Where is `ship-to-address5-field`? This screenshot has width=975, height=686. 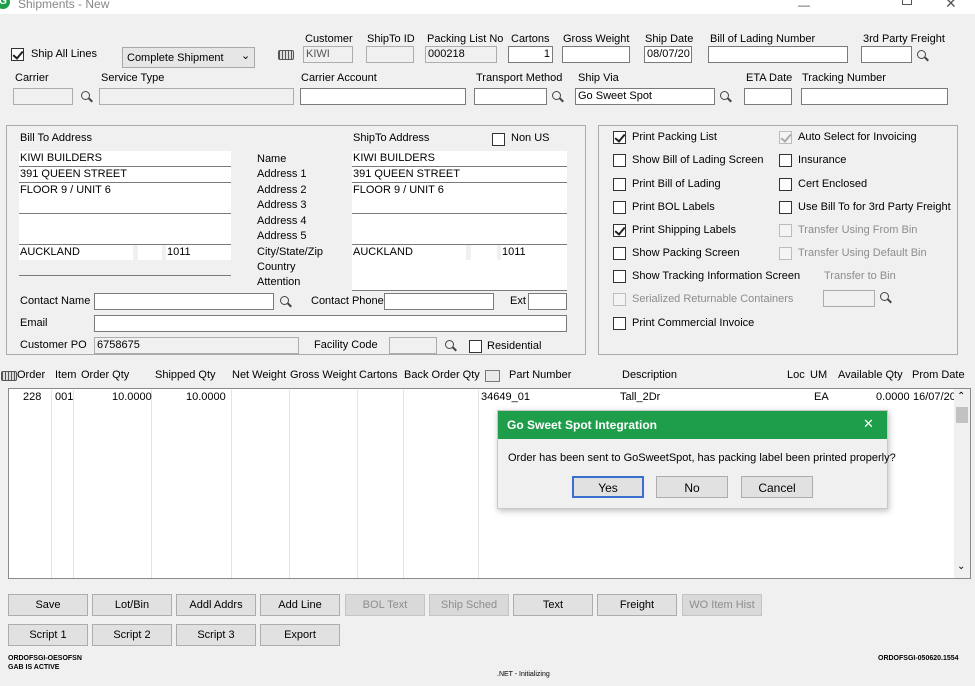 ship-to-address5-field is located at coordinates (459, 237).